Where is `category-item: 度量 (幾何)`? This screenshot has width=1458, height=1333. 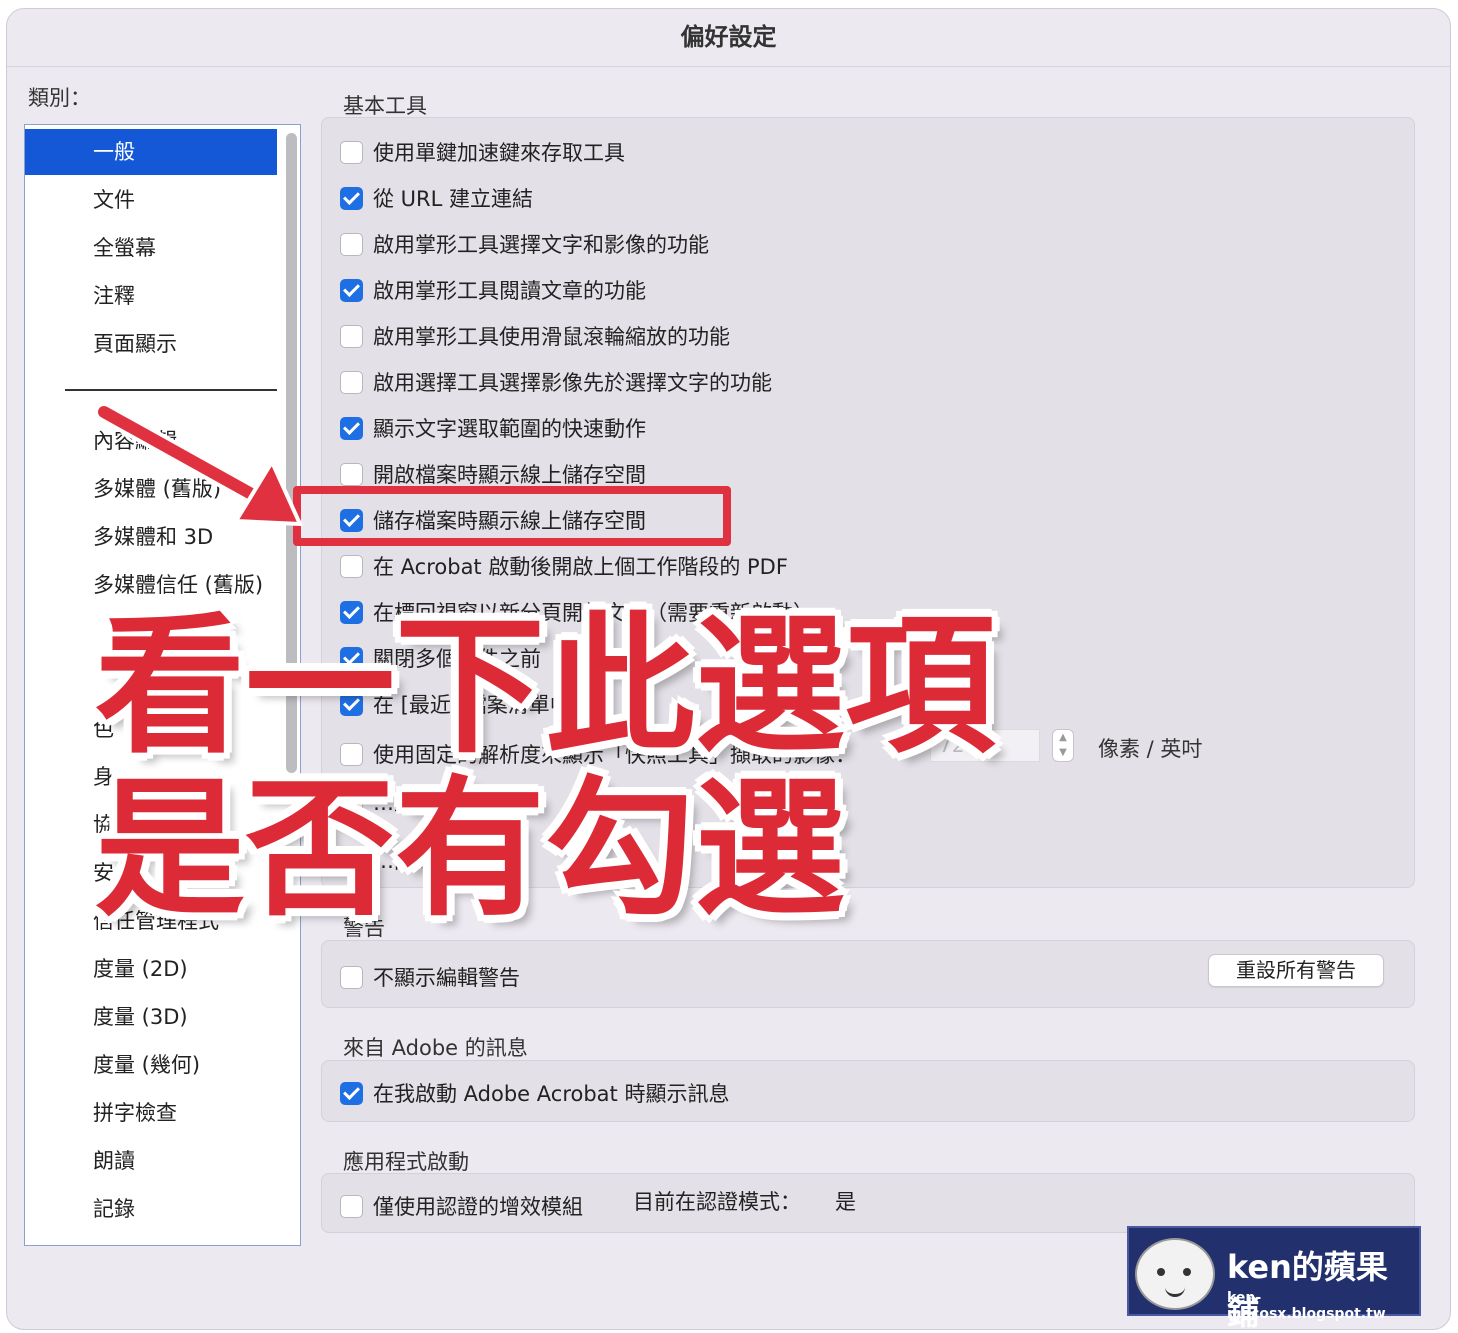
category-item: 度量 (幾何) is located at coordinates (151, 1065).